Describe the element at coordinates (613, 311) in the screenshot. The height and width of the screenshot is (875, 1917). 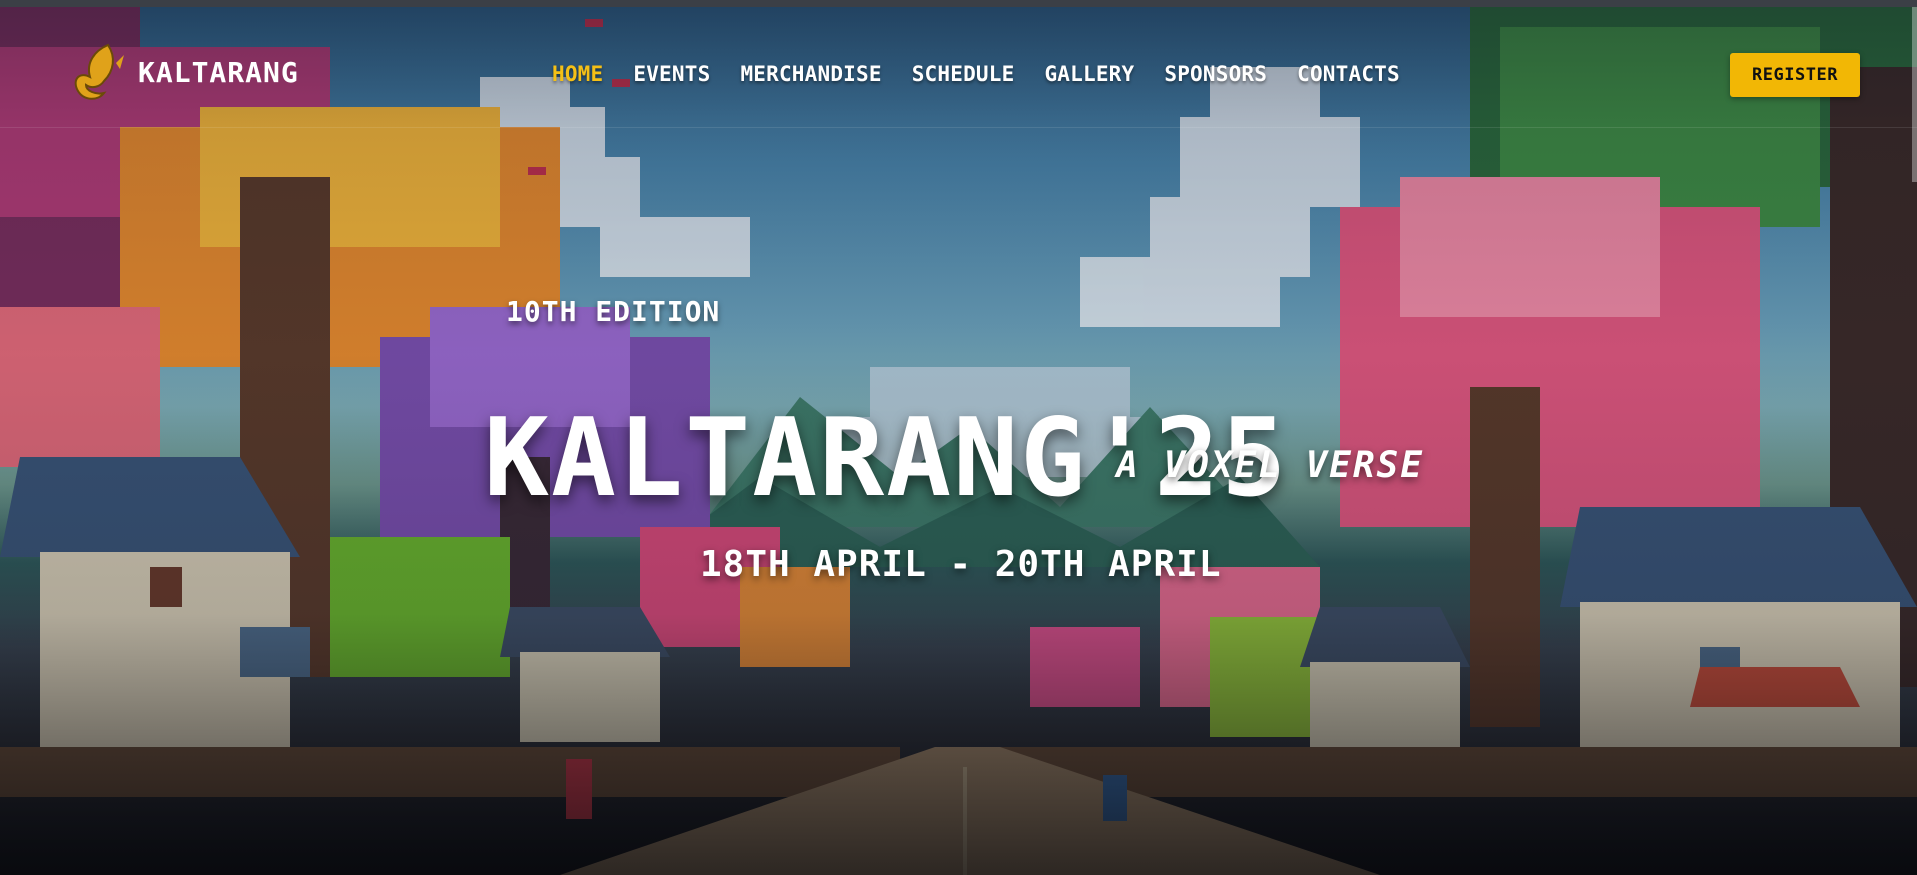
I see `edition-label: 10TH EDITION` at that location.